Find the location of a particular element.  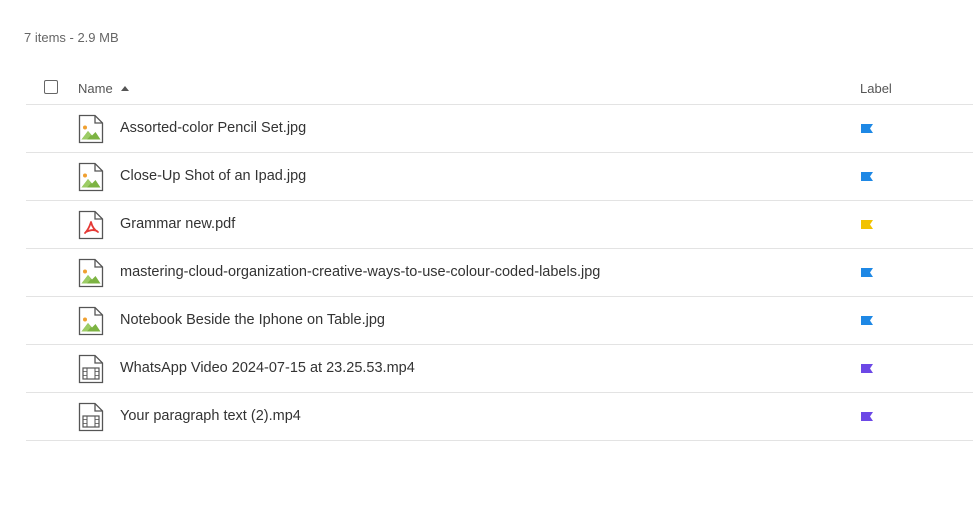

pdf-file-icon is located at coordinates (91, 225).